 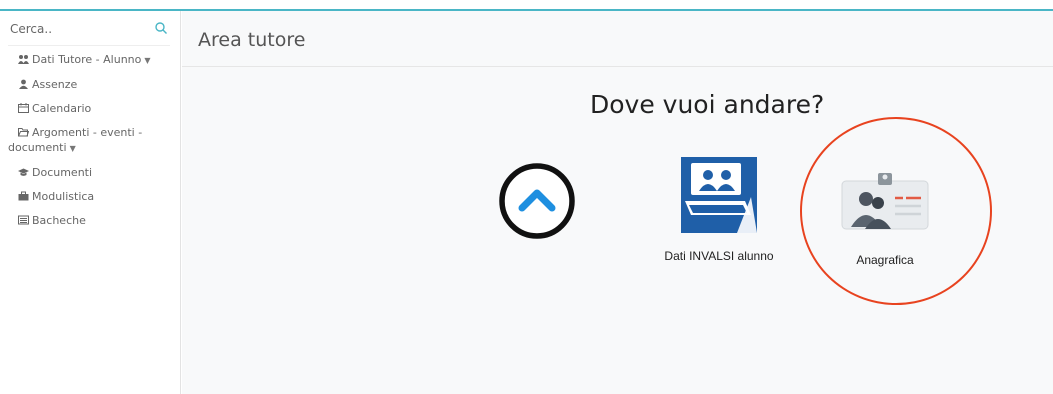 What do you see at coordinates (23, 108) in the screenshot?
I see `calendar-icon` at bounding box center [23, 108].